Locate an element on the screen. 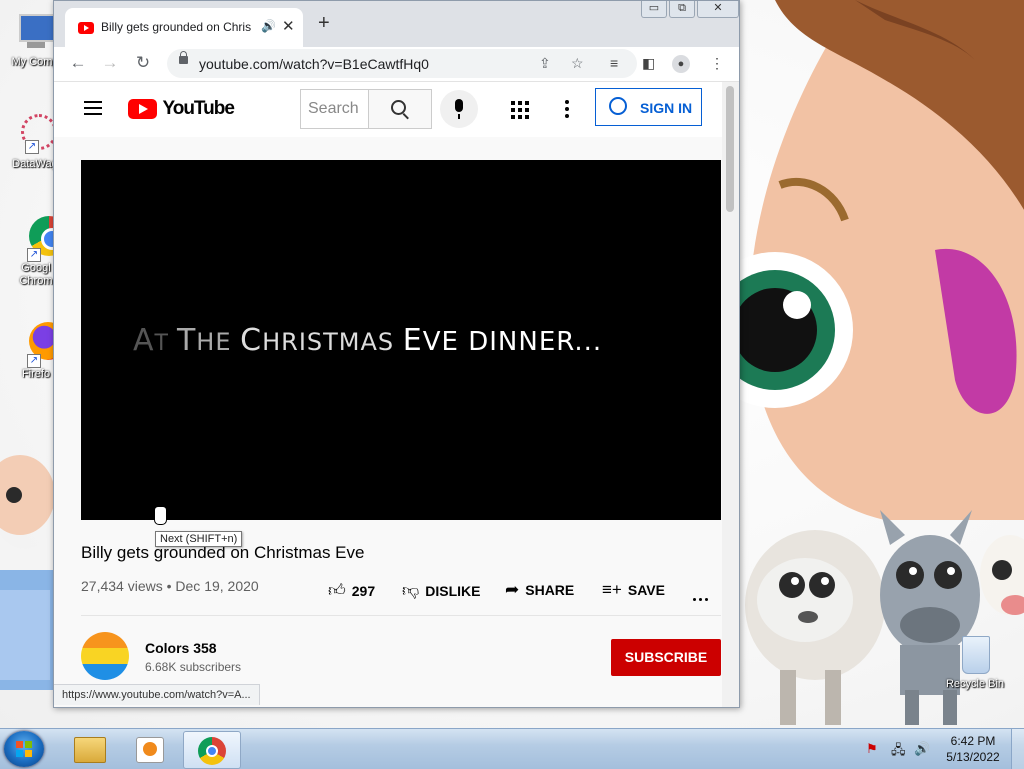 The image size is (1024, 769). view-count: 27,434 views is located at coordinates (122, 586).